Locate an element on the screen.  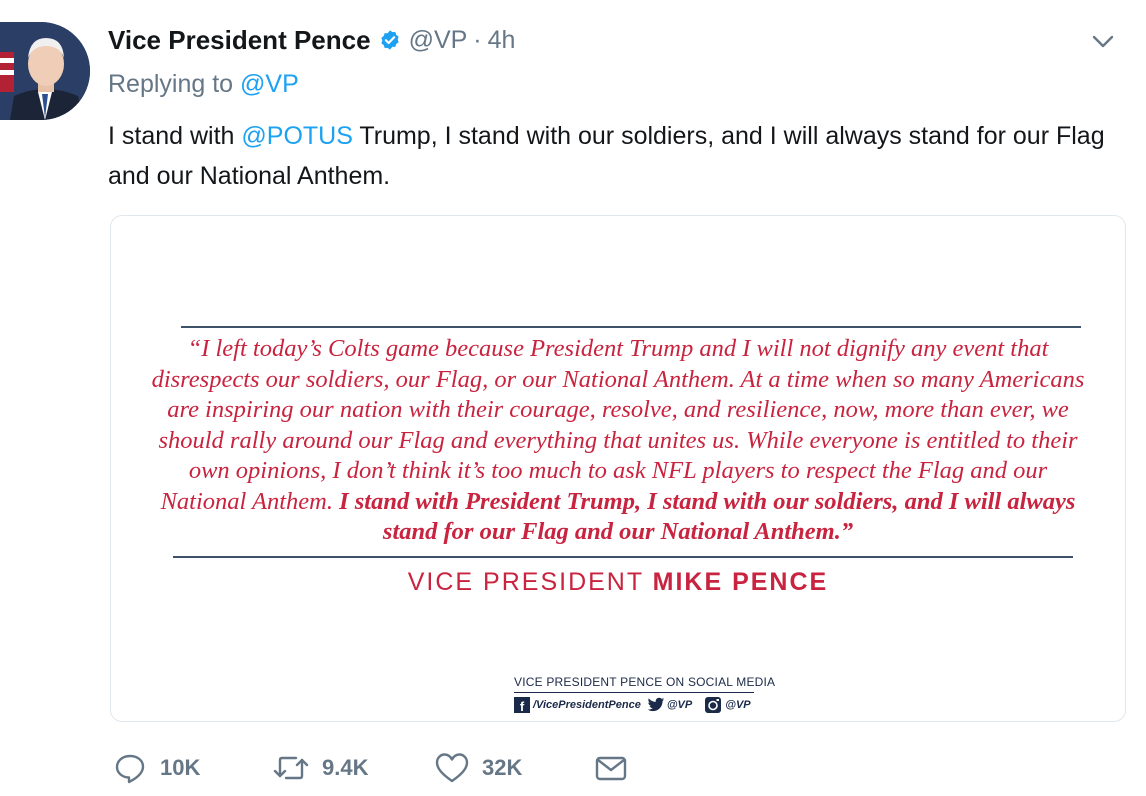
social-media-row: f /VicePresidentPence @VP @VP is located at coordinates (632, 705).